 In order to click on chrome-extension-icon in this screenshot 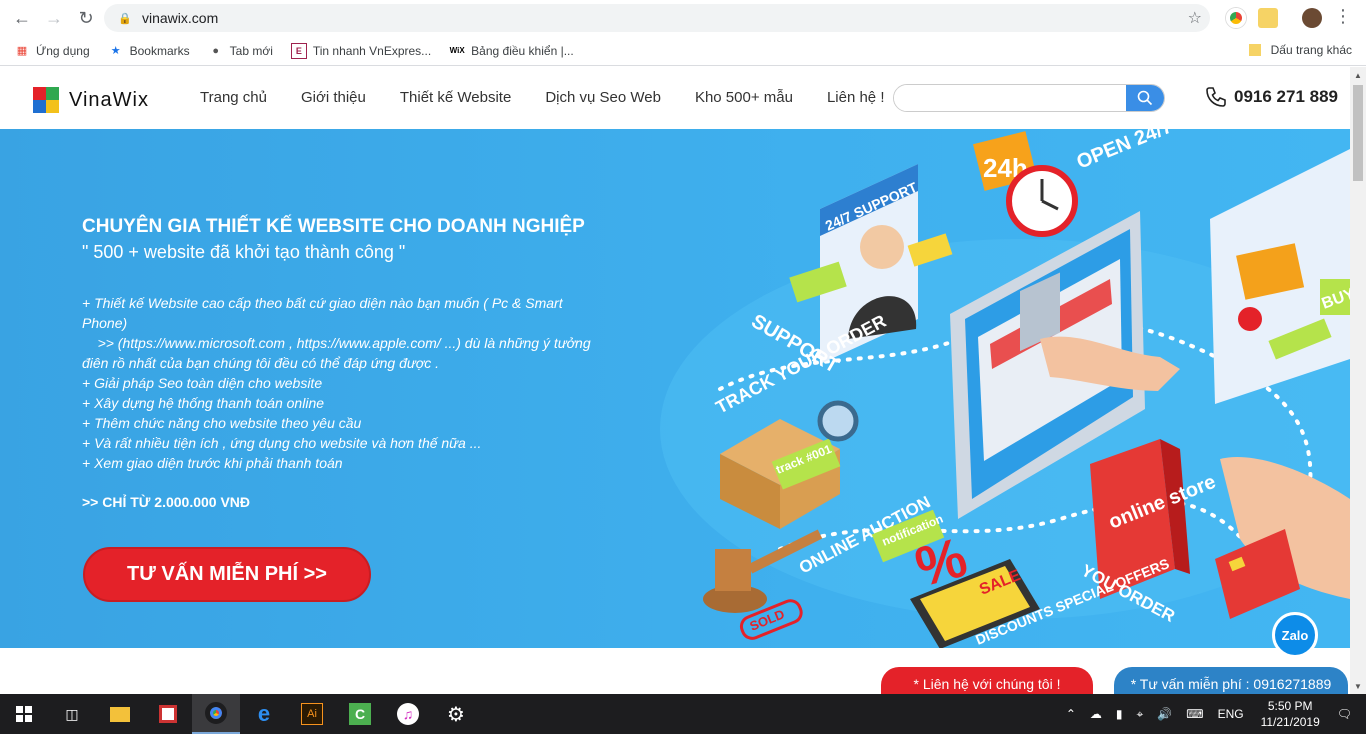, I will do `click(1236, 18)`.